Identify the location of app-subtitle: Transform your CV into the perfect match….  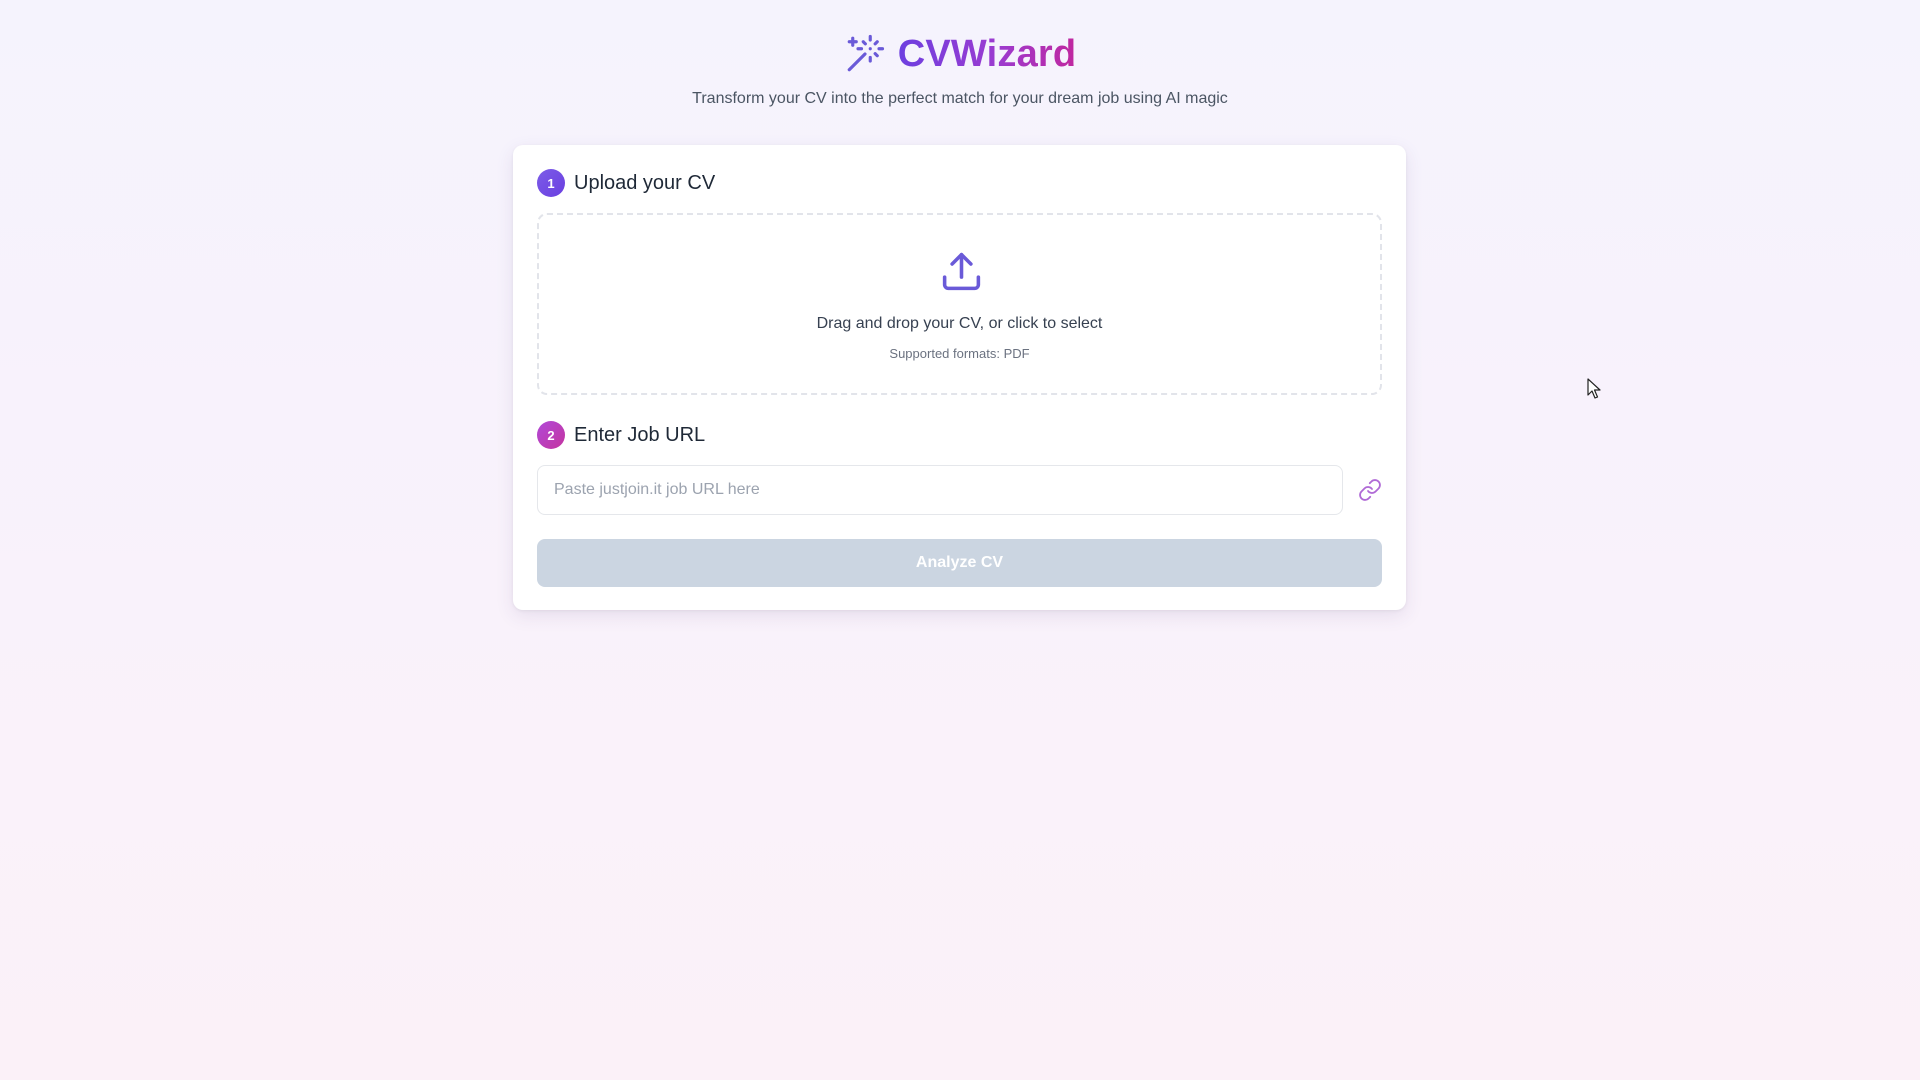
(960, 98).